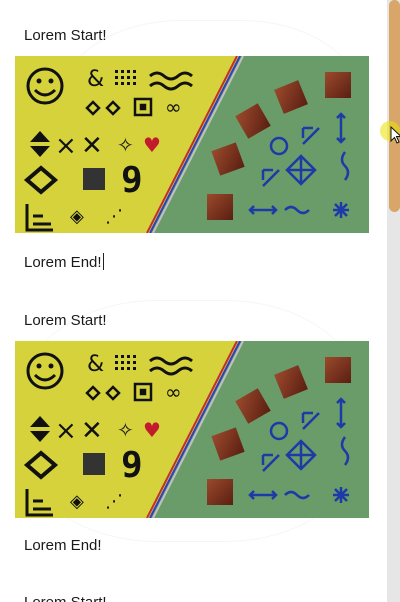 This screenshot has height=602, width=400. I want to click on vertical-scrollbar, so click(393, 301).